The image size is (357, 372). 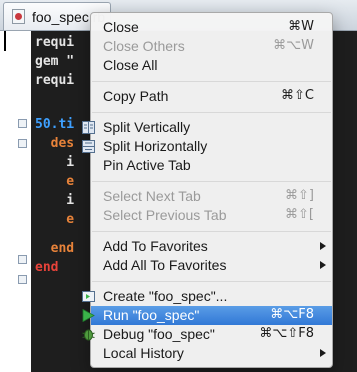 I want to click on menu-item-split-horizontally: Split Horizontally, so click(x=207, y=146).